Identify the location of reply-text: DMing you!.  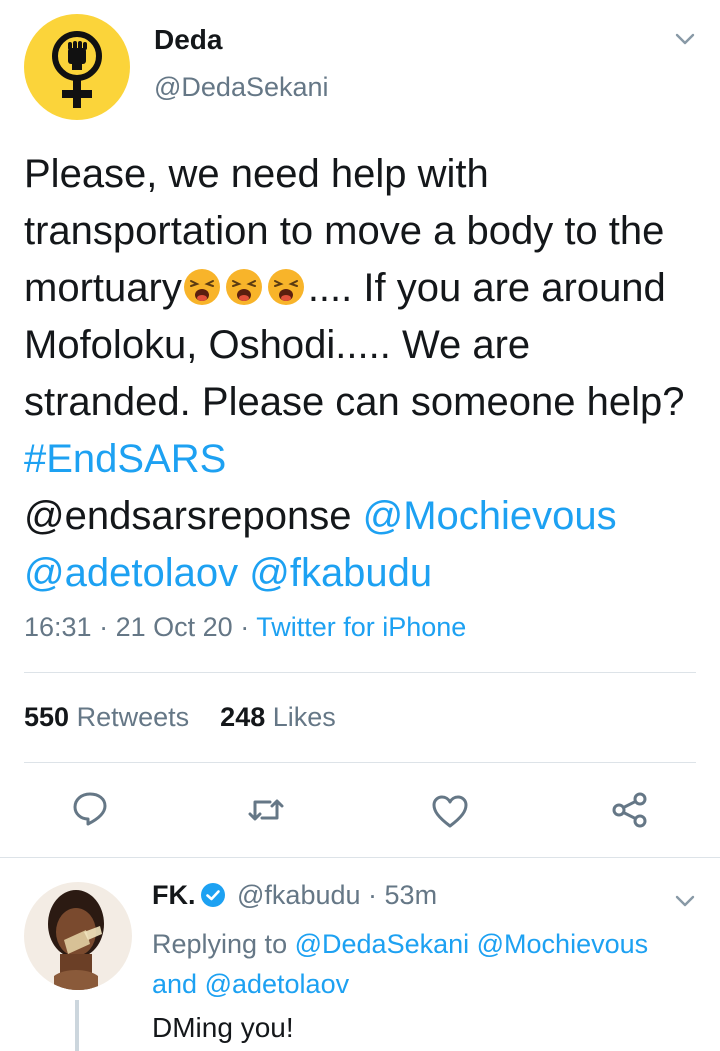
(223, 1027).